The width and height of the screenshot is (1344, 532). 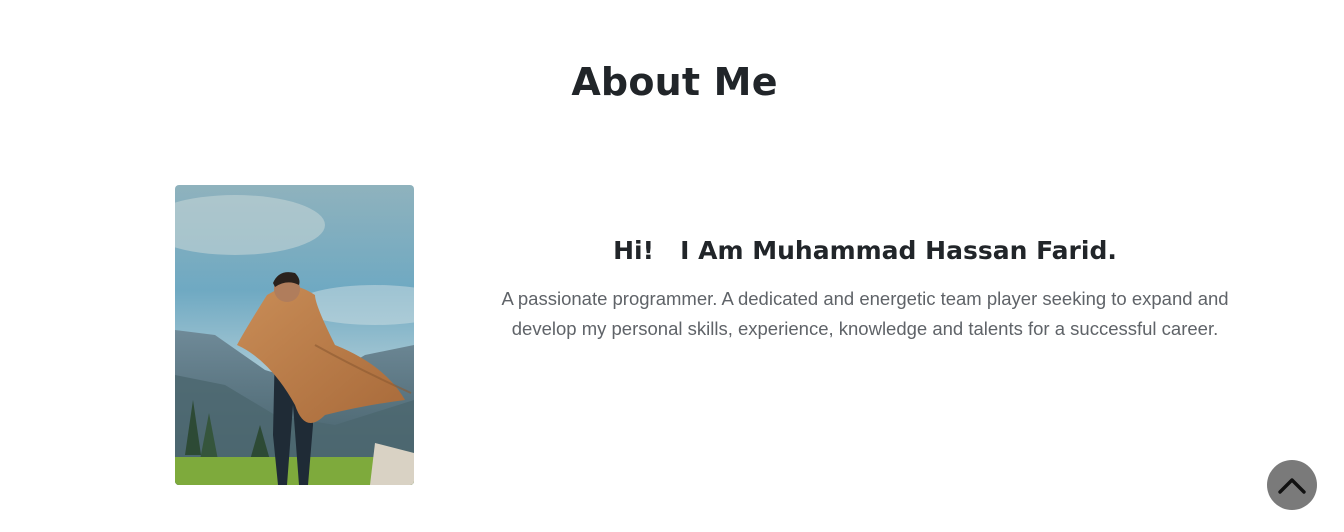 What do you see at coordinates (294, 335) in the screenshot?
I see `profile-photo` at bounding box center [294, 335].